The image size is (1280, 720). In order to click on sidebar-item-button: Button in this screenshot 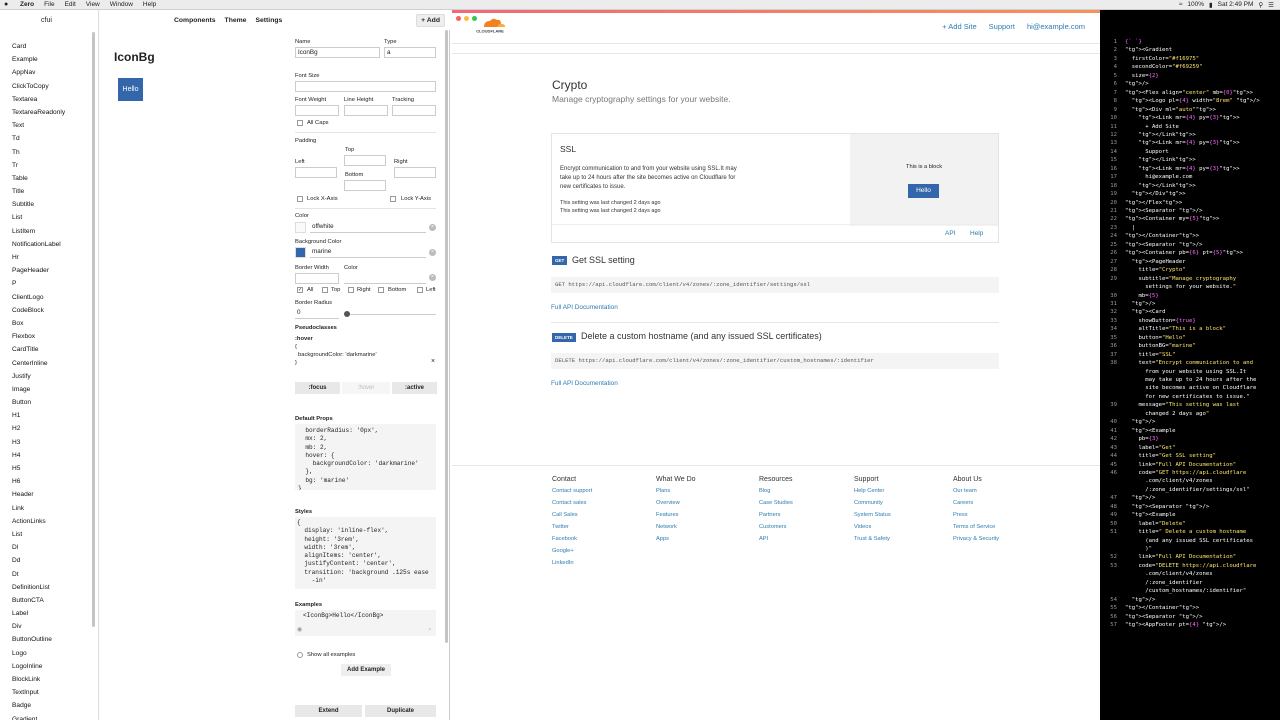, I will do `click(55, 402)`.